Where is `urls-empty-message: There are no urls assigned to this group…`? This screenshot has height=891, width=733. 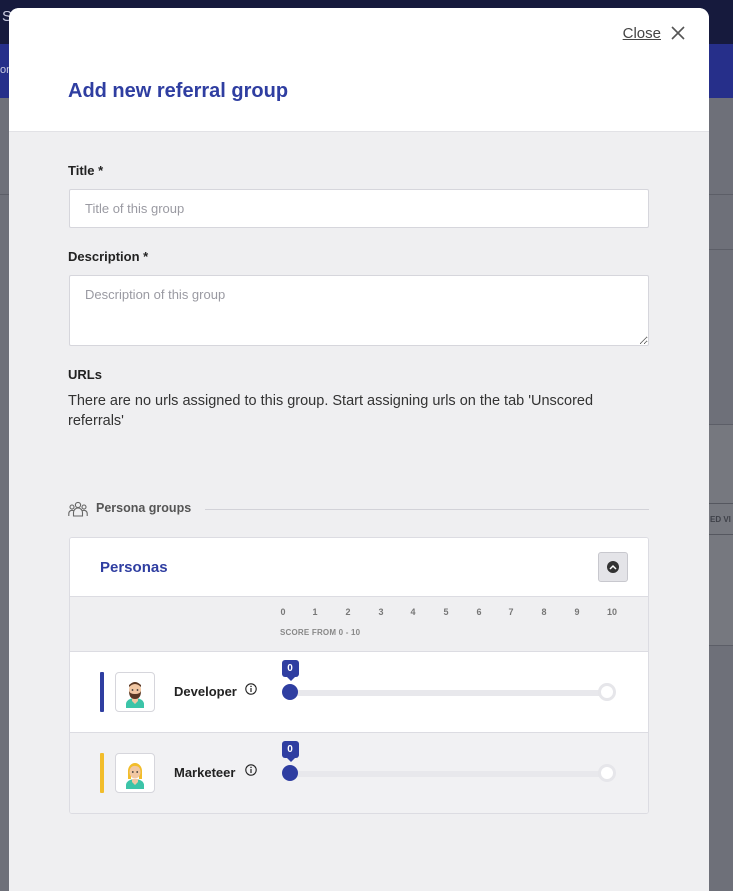
urls-empty-message: There are no urls assigned to this group… is located at coordinates (331, 411).